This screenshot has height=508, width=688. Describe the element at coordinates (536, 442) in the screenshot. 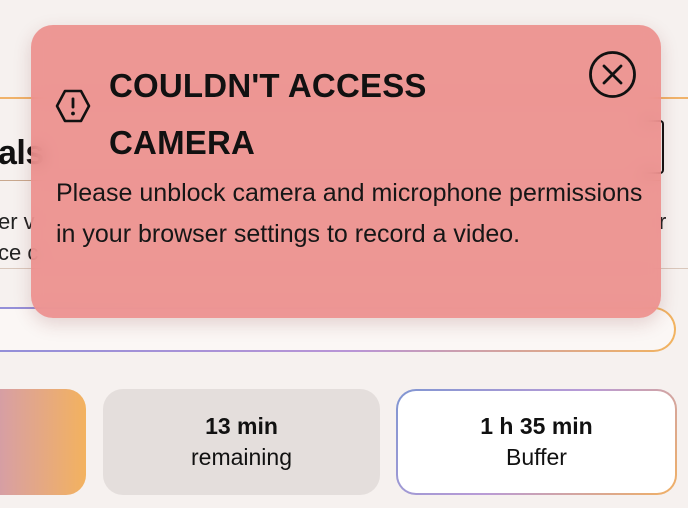

I see `buffer-time-tile: 1 h 35 min Buffer` at that location.